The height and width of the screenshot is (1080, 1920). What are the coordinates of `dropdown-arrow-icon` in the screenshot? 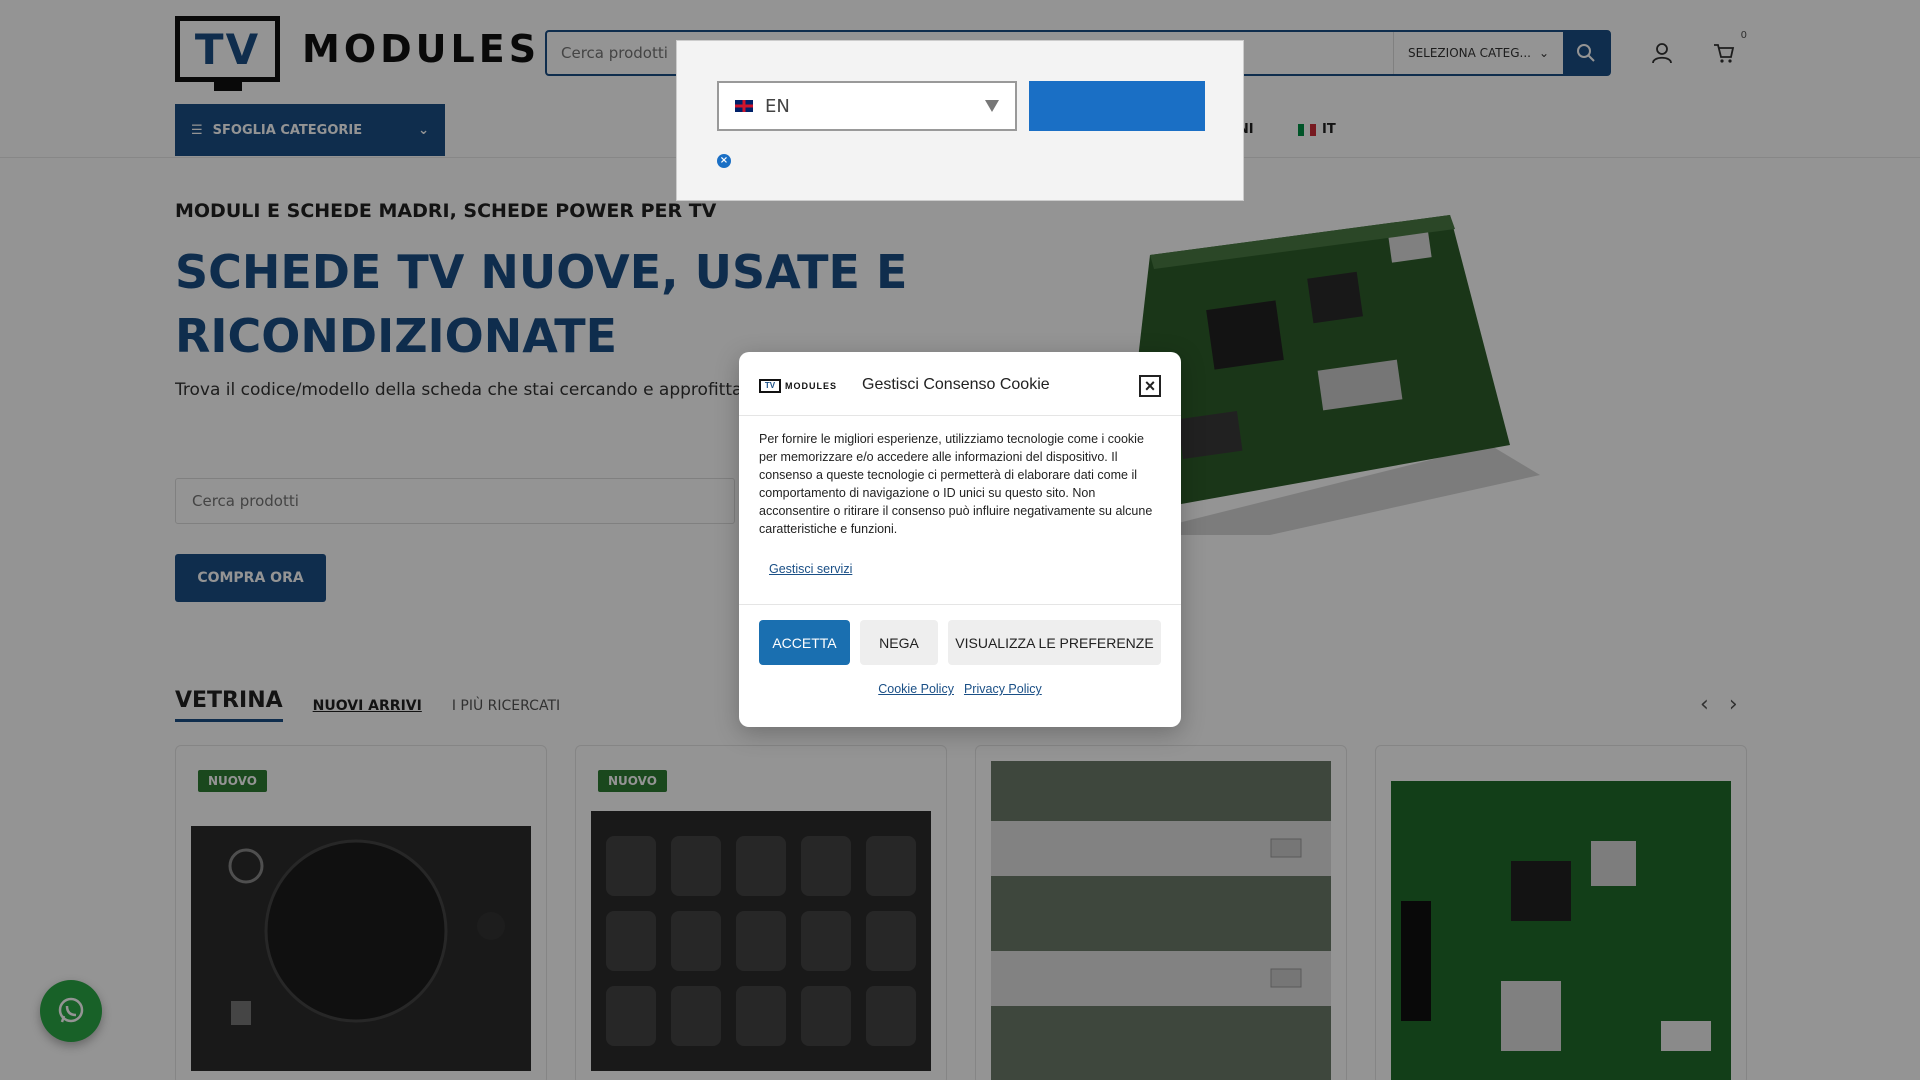 It's located at (992, 106).